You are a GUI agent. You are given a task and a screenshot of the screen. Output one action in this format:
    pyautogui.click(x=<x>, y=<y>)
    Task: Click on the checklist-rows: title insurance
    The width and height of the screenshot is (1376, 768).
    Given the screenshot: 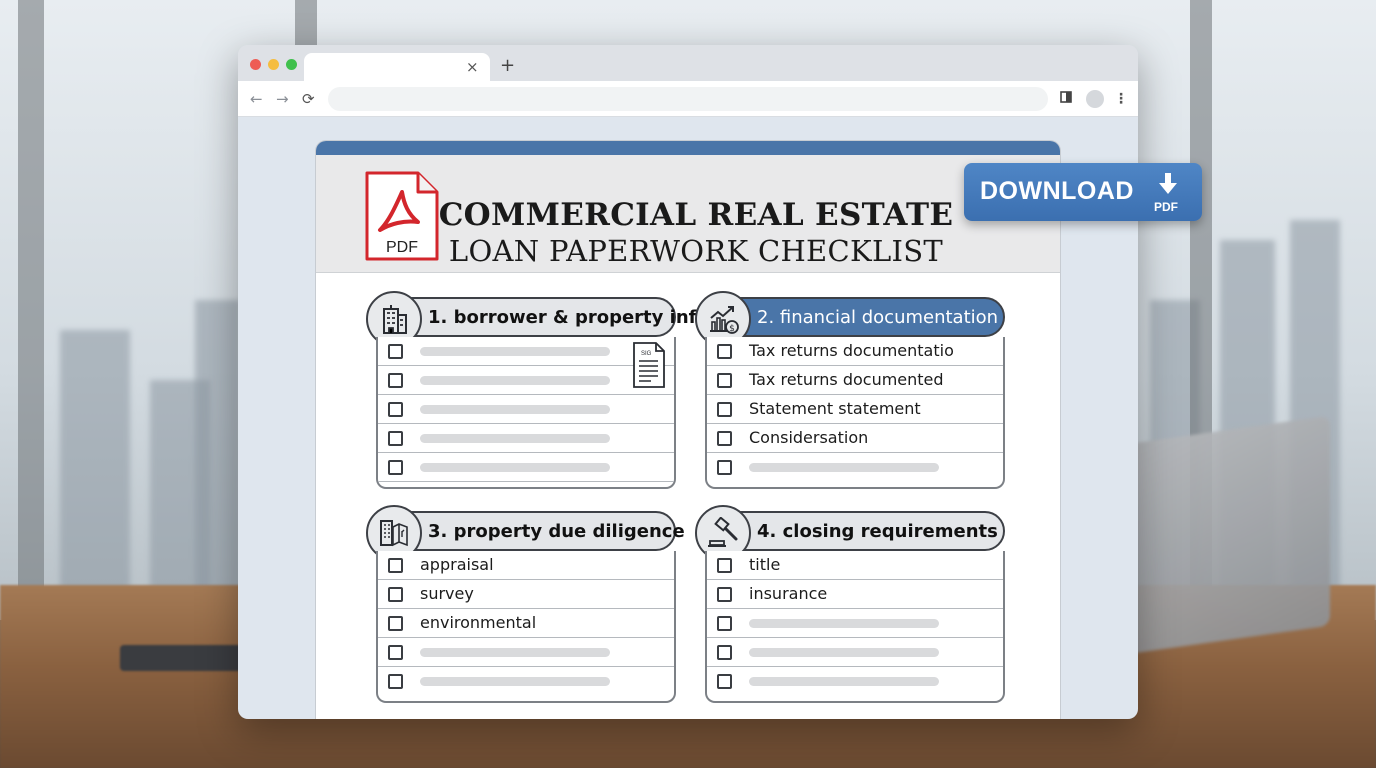 What is the action you would take?
    pyautogui.click(x=855, y=627)
    